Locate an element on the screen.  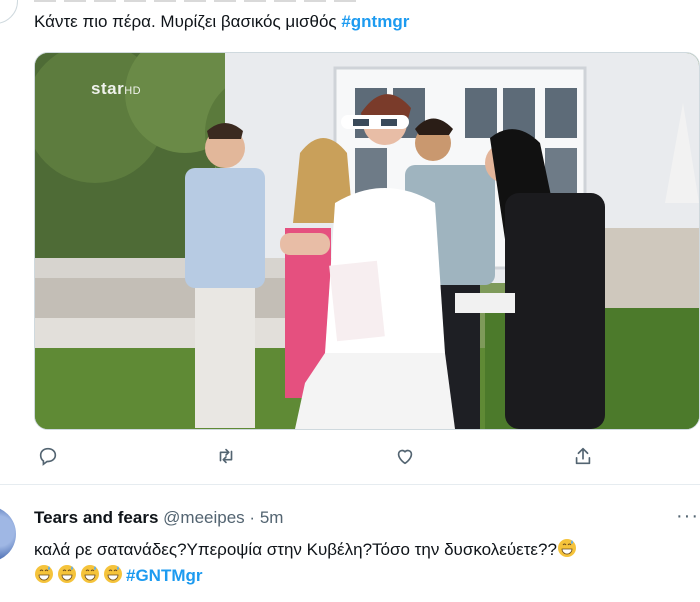
reply-icon is located at coordinates (48, 456).